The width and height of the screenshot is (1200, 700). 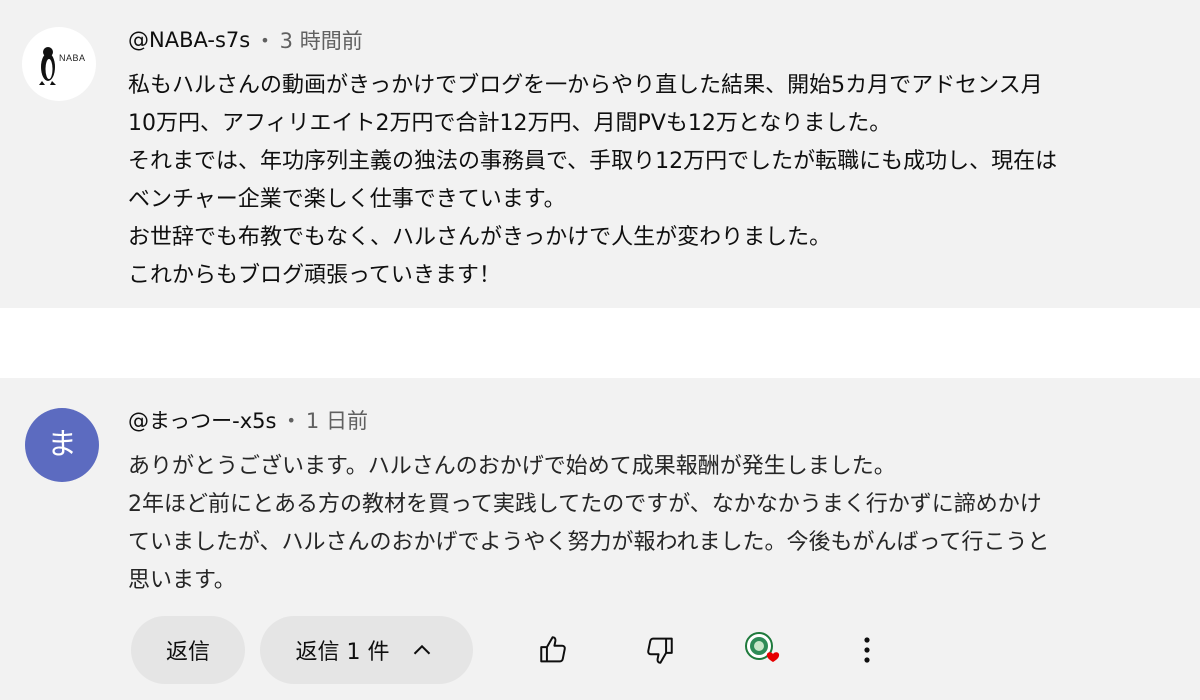 I want to click on like-button, so click(x=554, y=650).